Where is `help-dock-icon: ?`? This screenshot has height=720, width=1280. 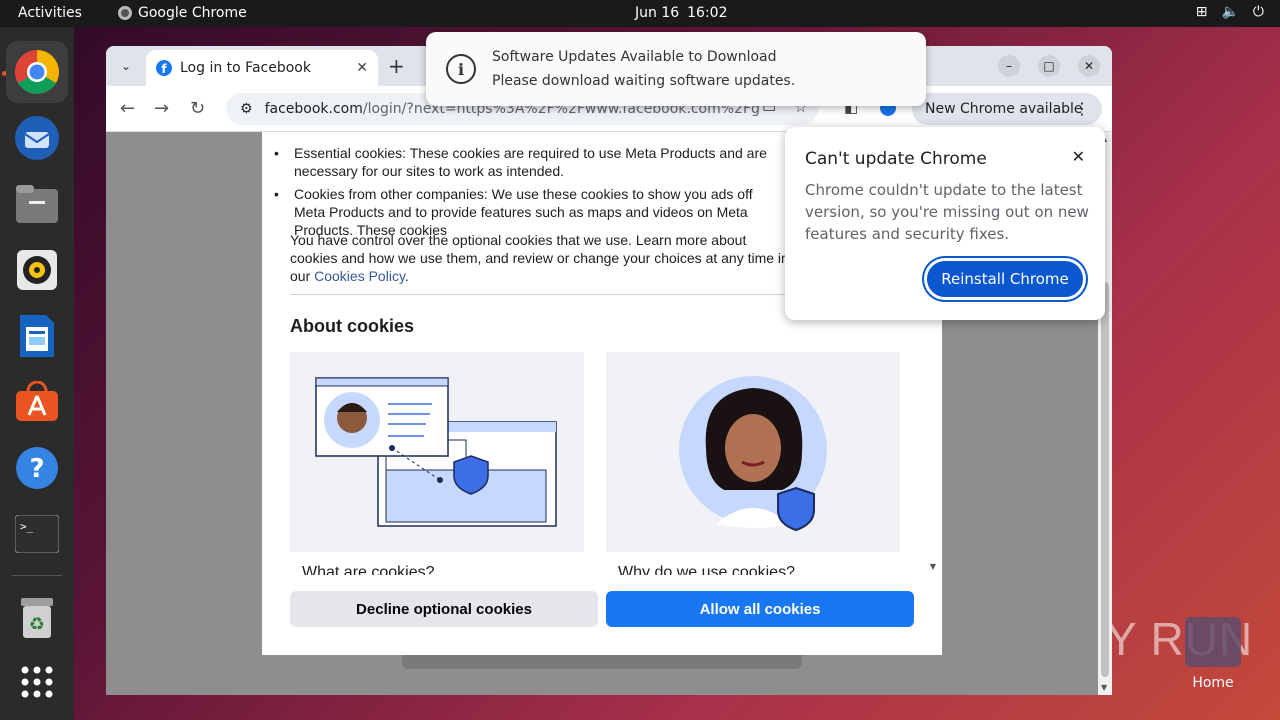 help-dock-icon: ? is located at coordinates (37, 468).